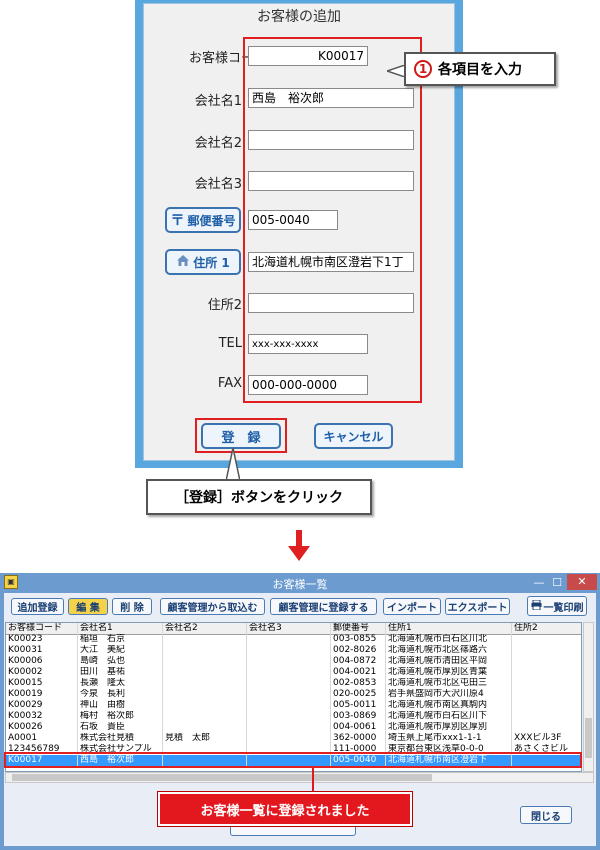 The height and width of the screenshot is (850, 600). What do you see at coordinates (42, 694) in the screenshot?
I see `table-cell: K00019` at bounding box center [42, 694].